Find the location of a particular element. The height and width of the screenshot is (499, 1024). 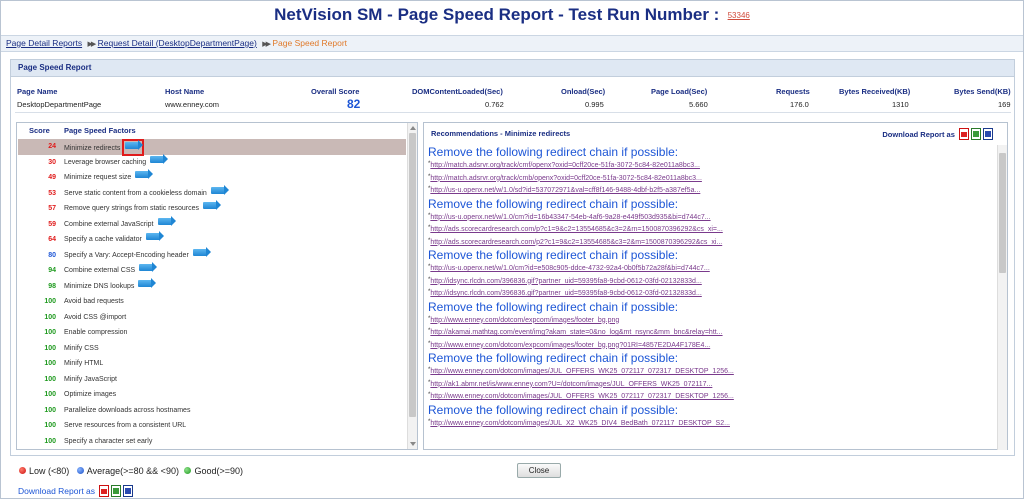

factor-row: 100 Serve resources from a consistent URL is located at coordinates (212, 426).